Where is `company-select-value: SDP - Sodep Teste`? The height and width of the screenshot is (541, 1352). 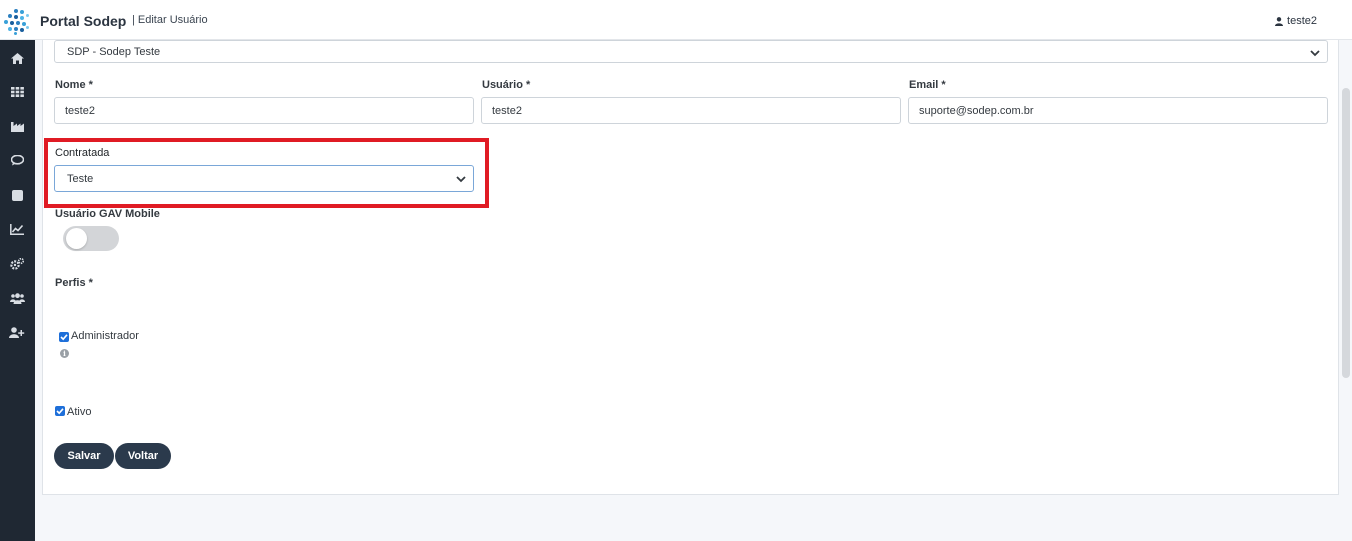 company-select-value: SDP - Sodep Teste is located at coordinates (114, 51).